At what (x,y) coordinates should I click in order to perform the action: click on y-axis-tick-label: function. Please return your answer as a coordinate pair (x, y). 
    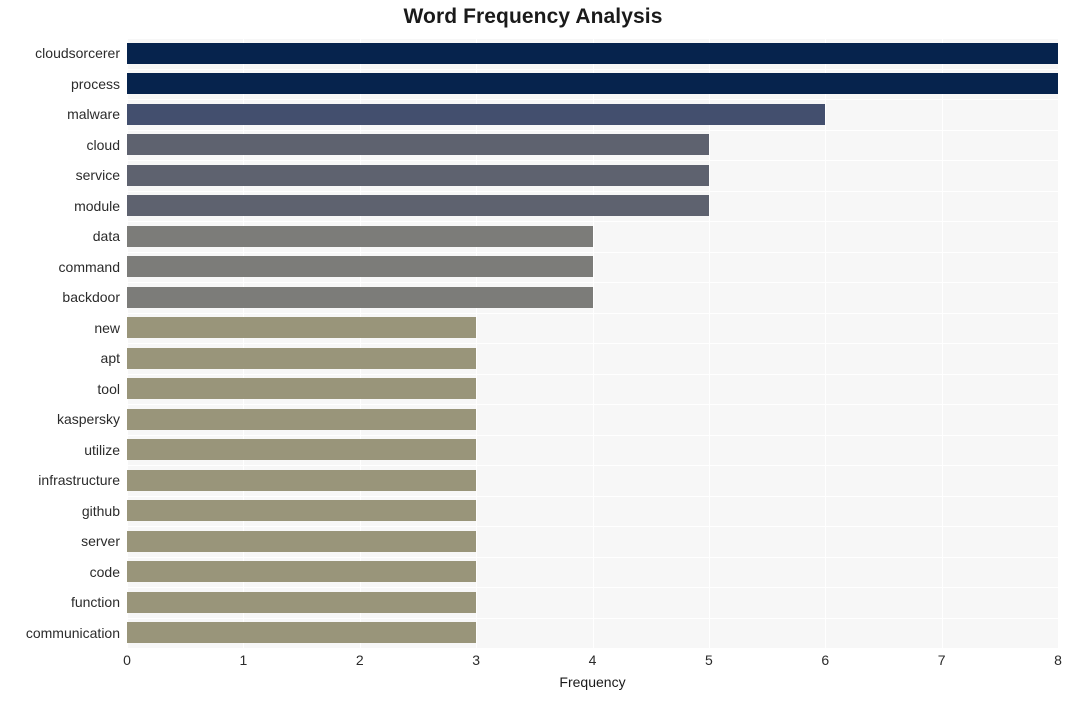
    Looking at the image, I should click on (95, 602).